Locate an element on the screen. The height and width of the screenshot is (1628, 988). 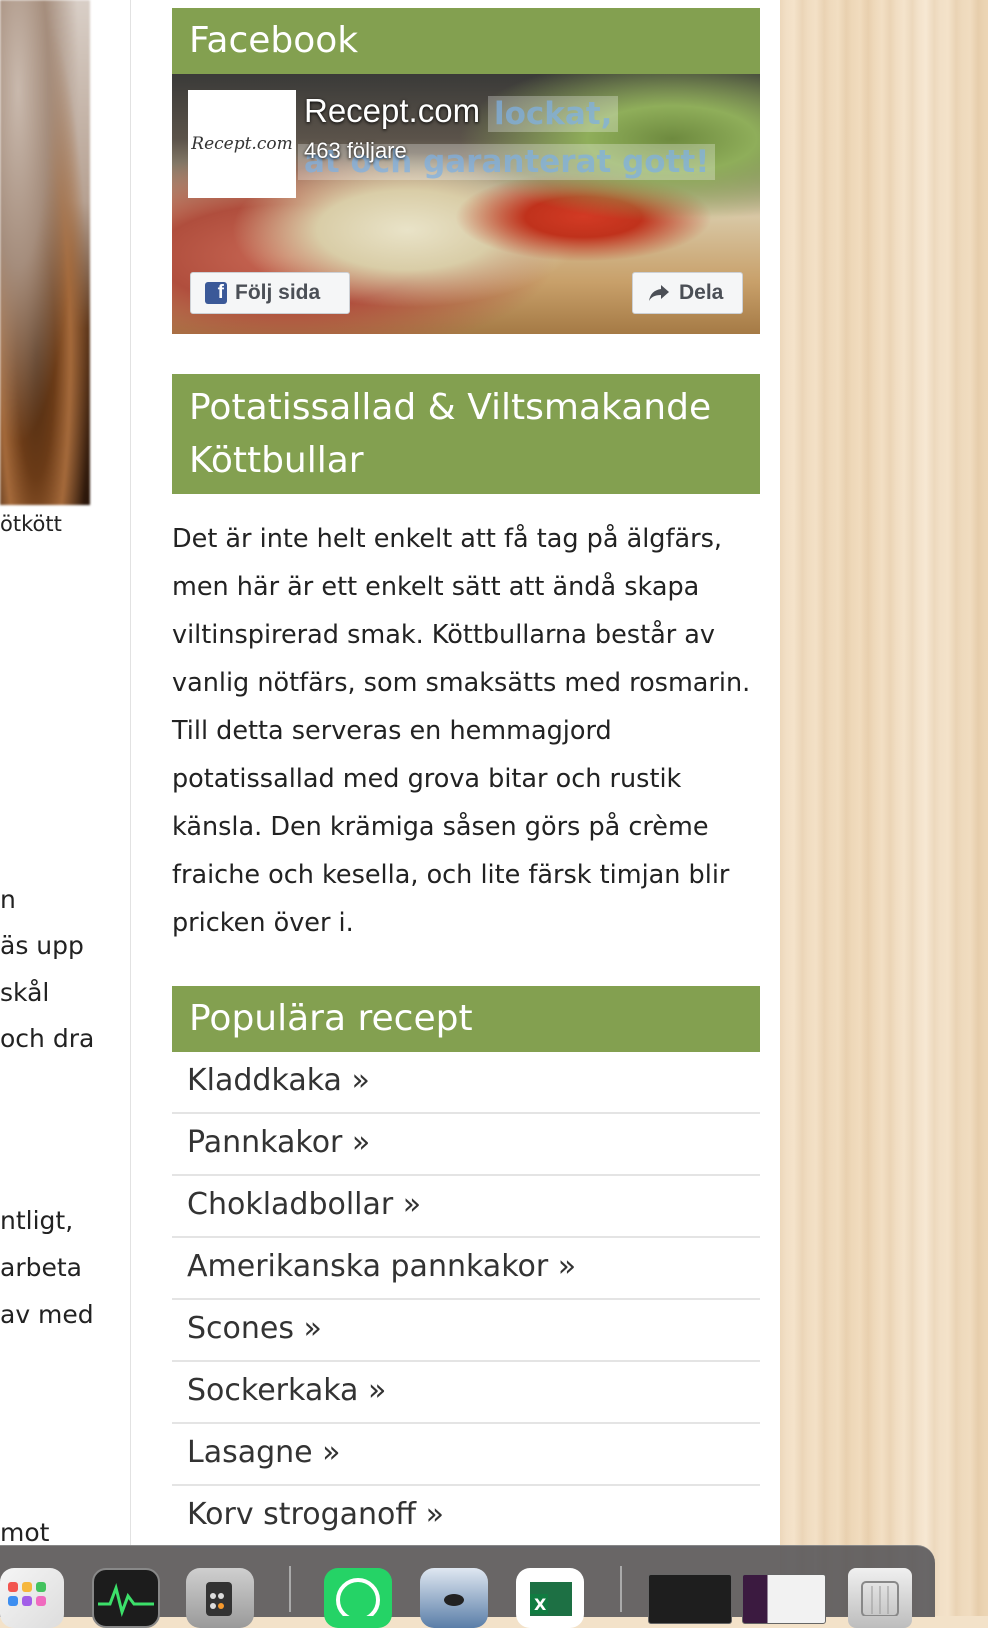
popular-recipe-link: Scones » is located at coordinates (466, 1331).